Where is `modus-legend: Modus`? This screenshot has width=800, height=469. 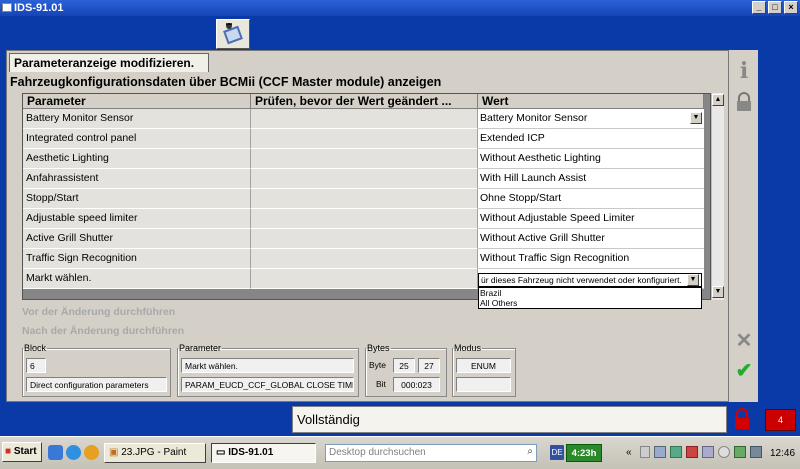
modus-legend: Modus is located at coordinates (468, 348).